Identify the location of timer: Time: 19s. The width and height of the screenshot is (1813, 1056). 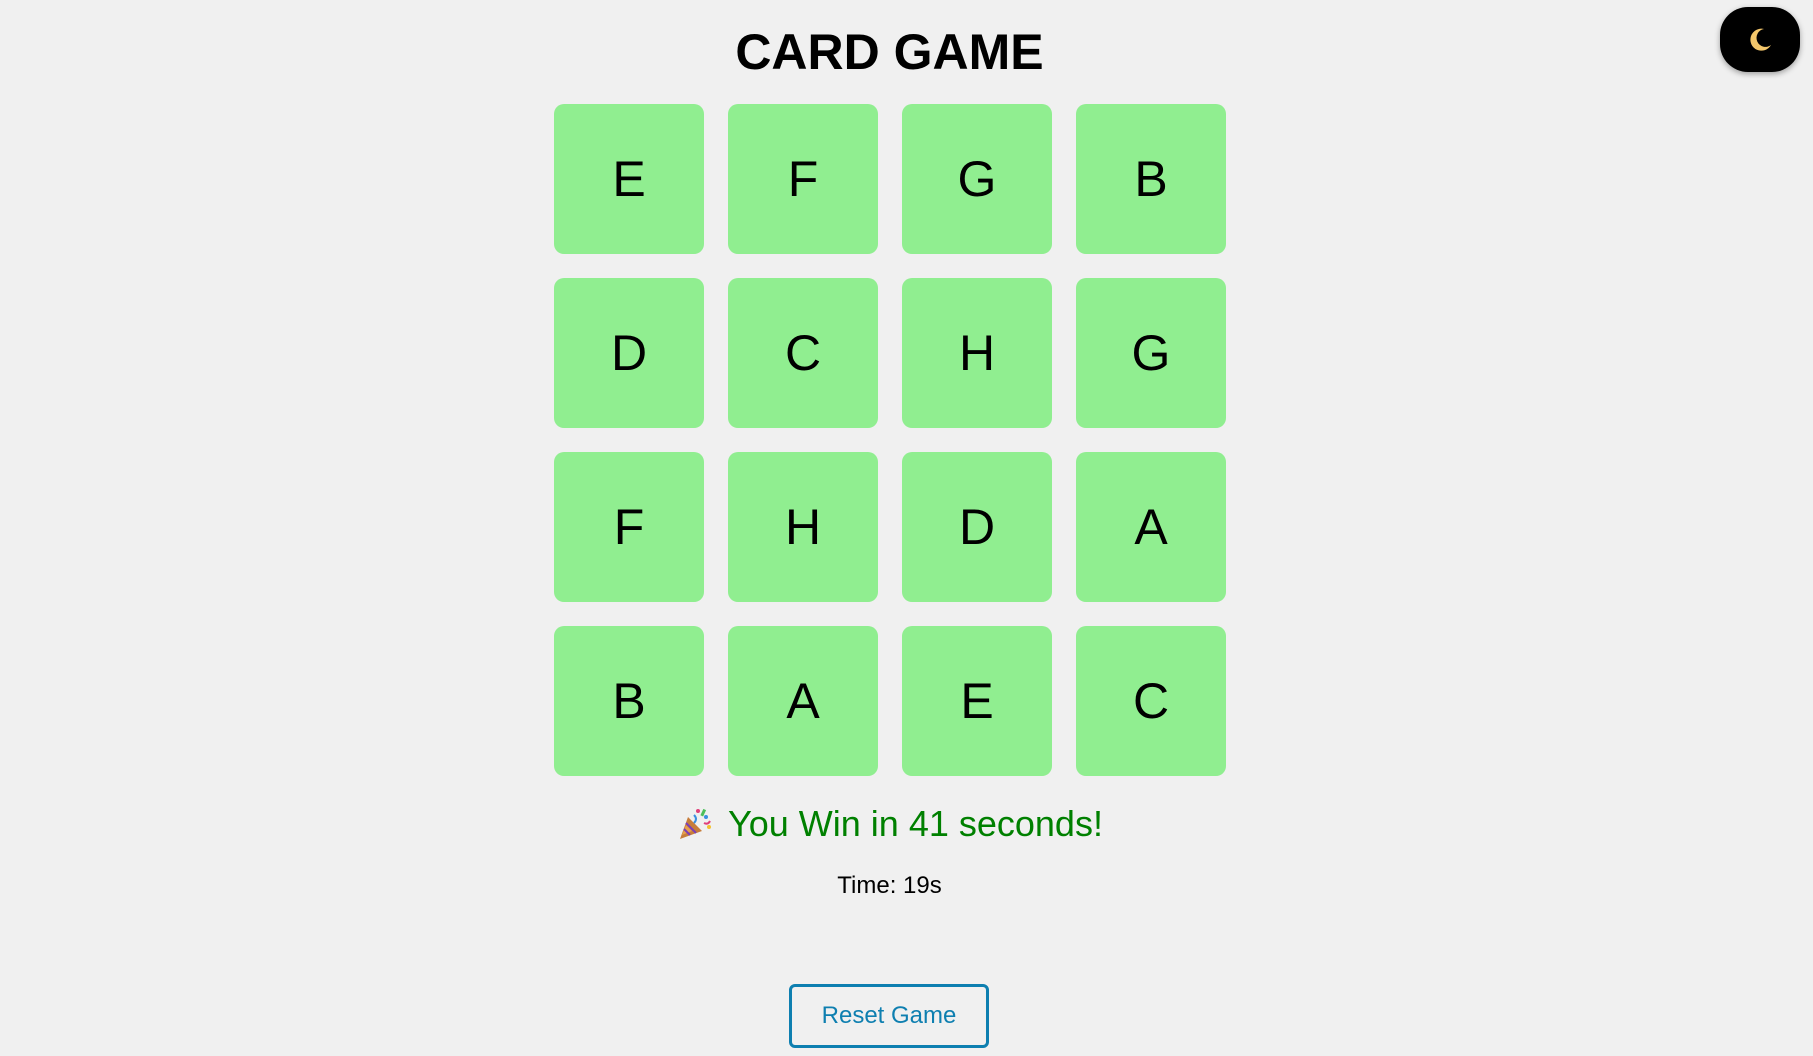
(889, 885).